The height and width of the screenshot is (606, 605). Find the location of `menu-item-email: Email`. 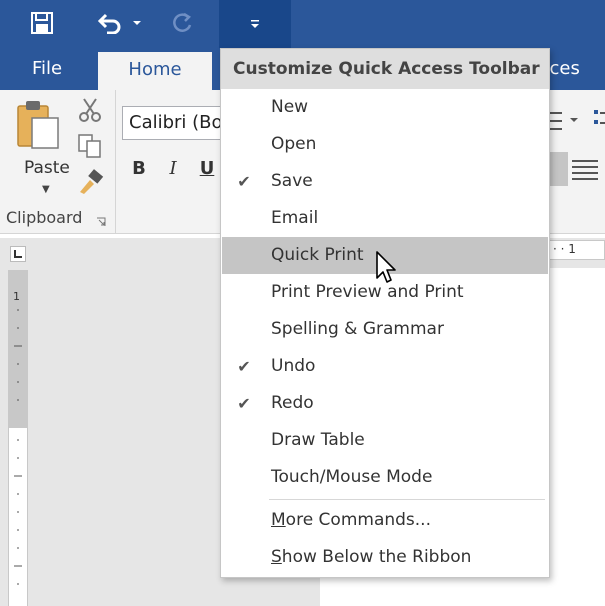

menu-item-email: Email is located at coordinates (385, 218).